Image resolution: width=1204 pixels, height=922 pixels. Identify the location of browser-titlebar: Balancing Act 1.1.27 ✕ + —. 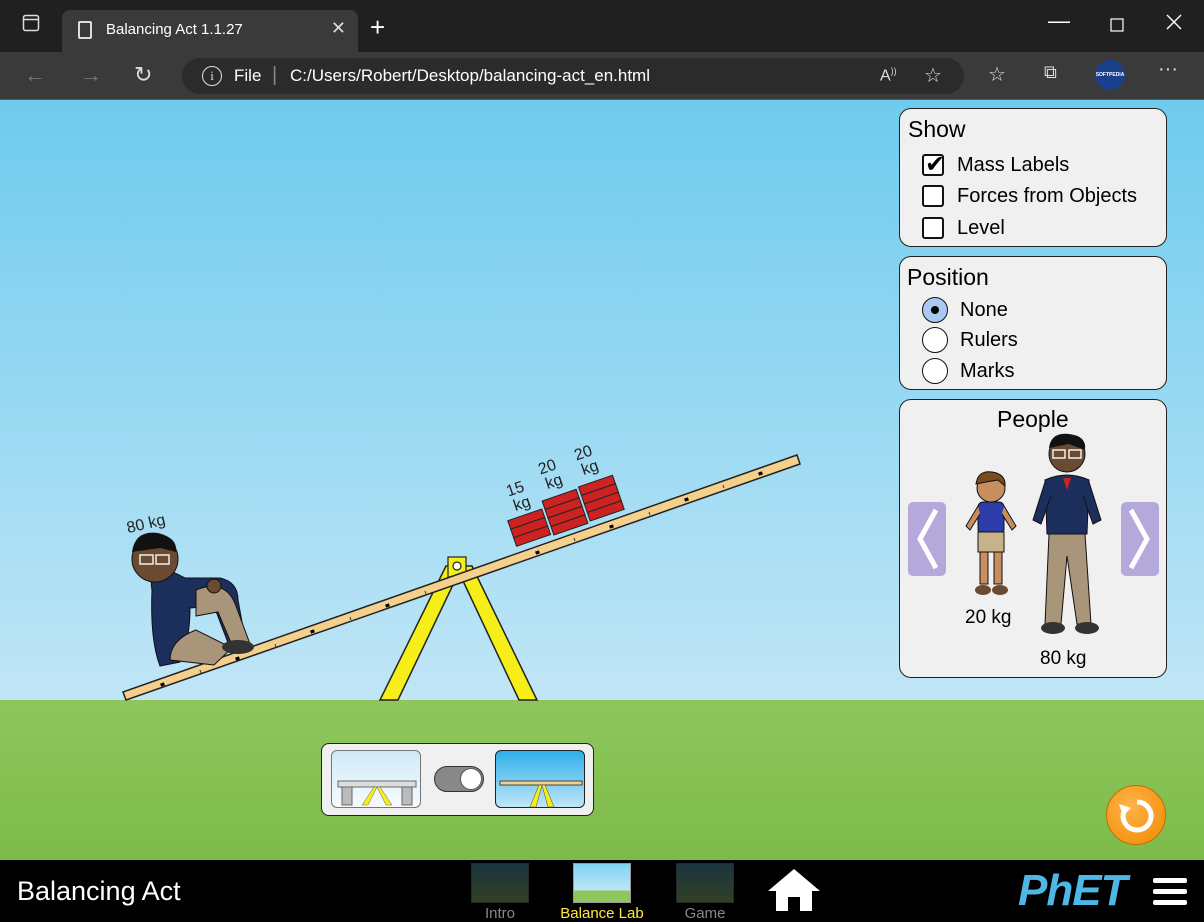
(602, 26).